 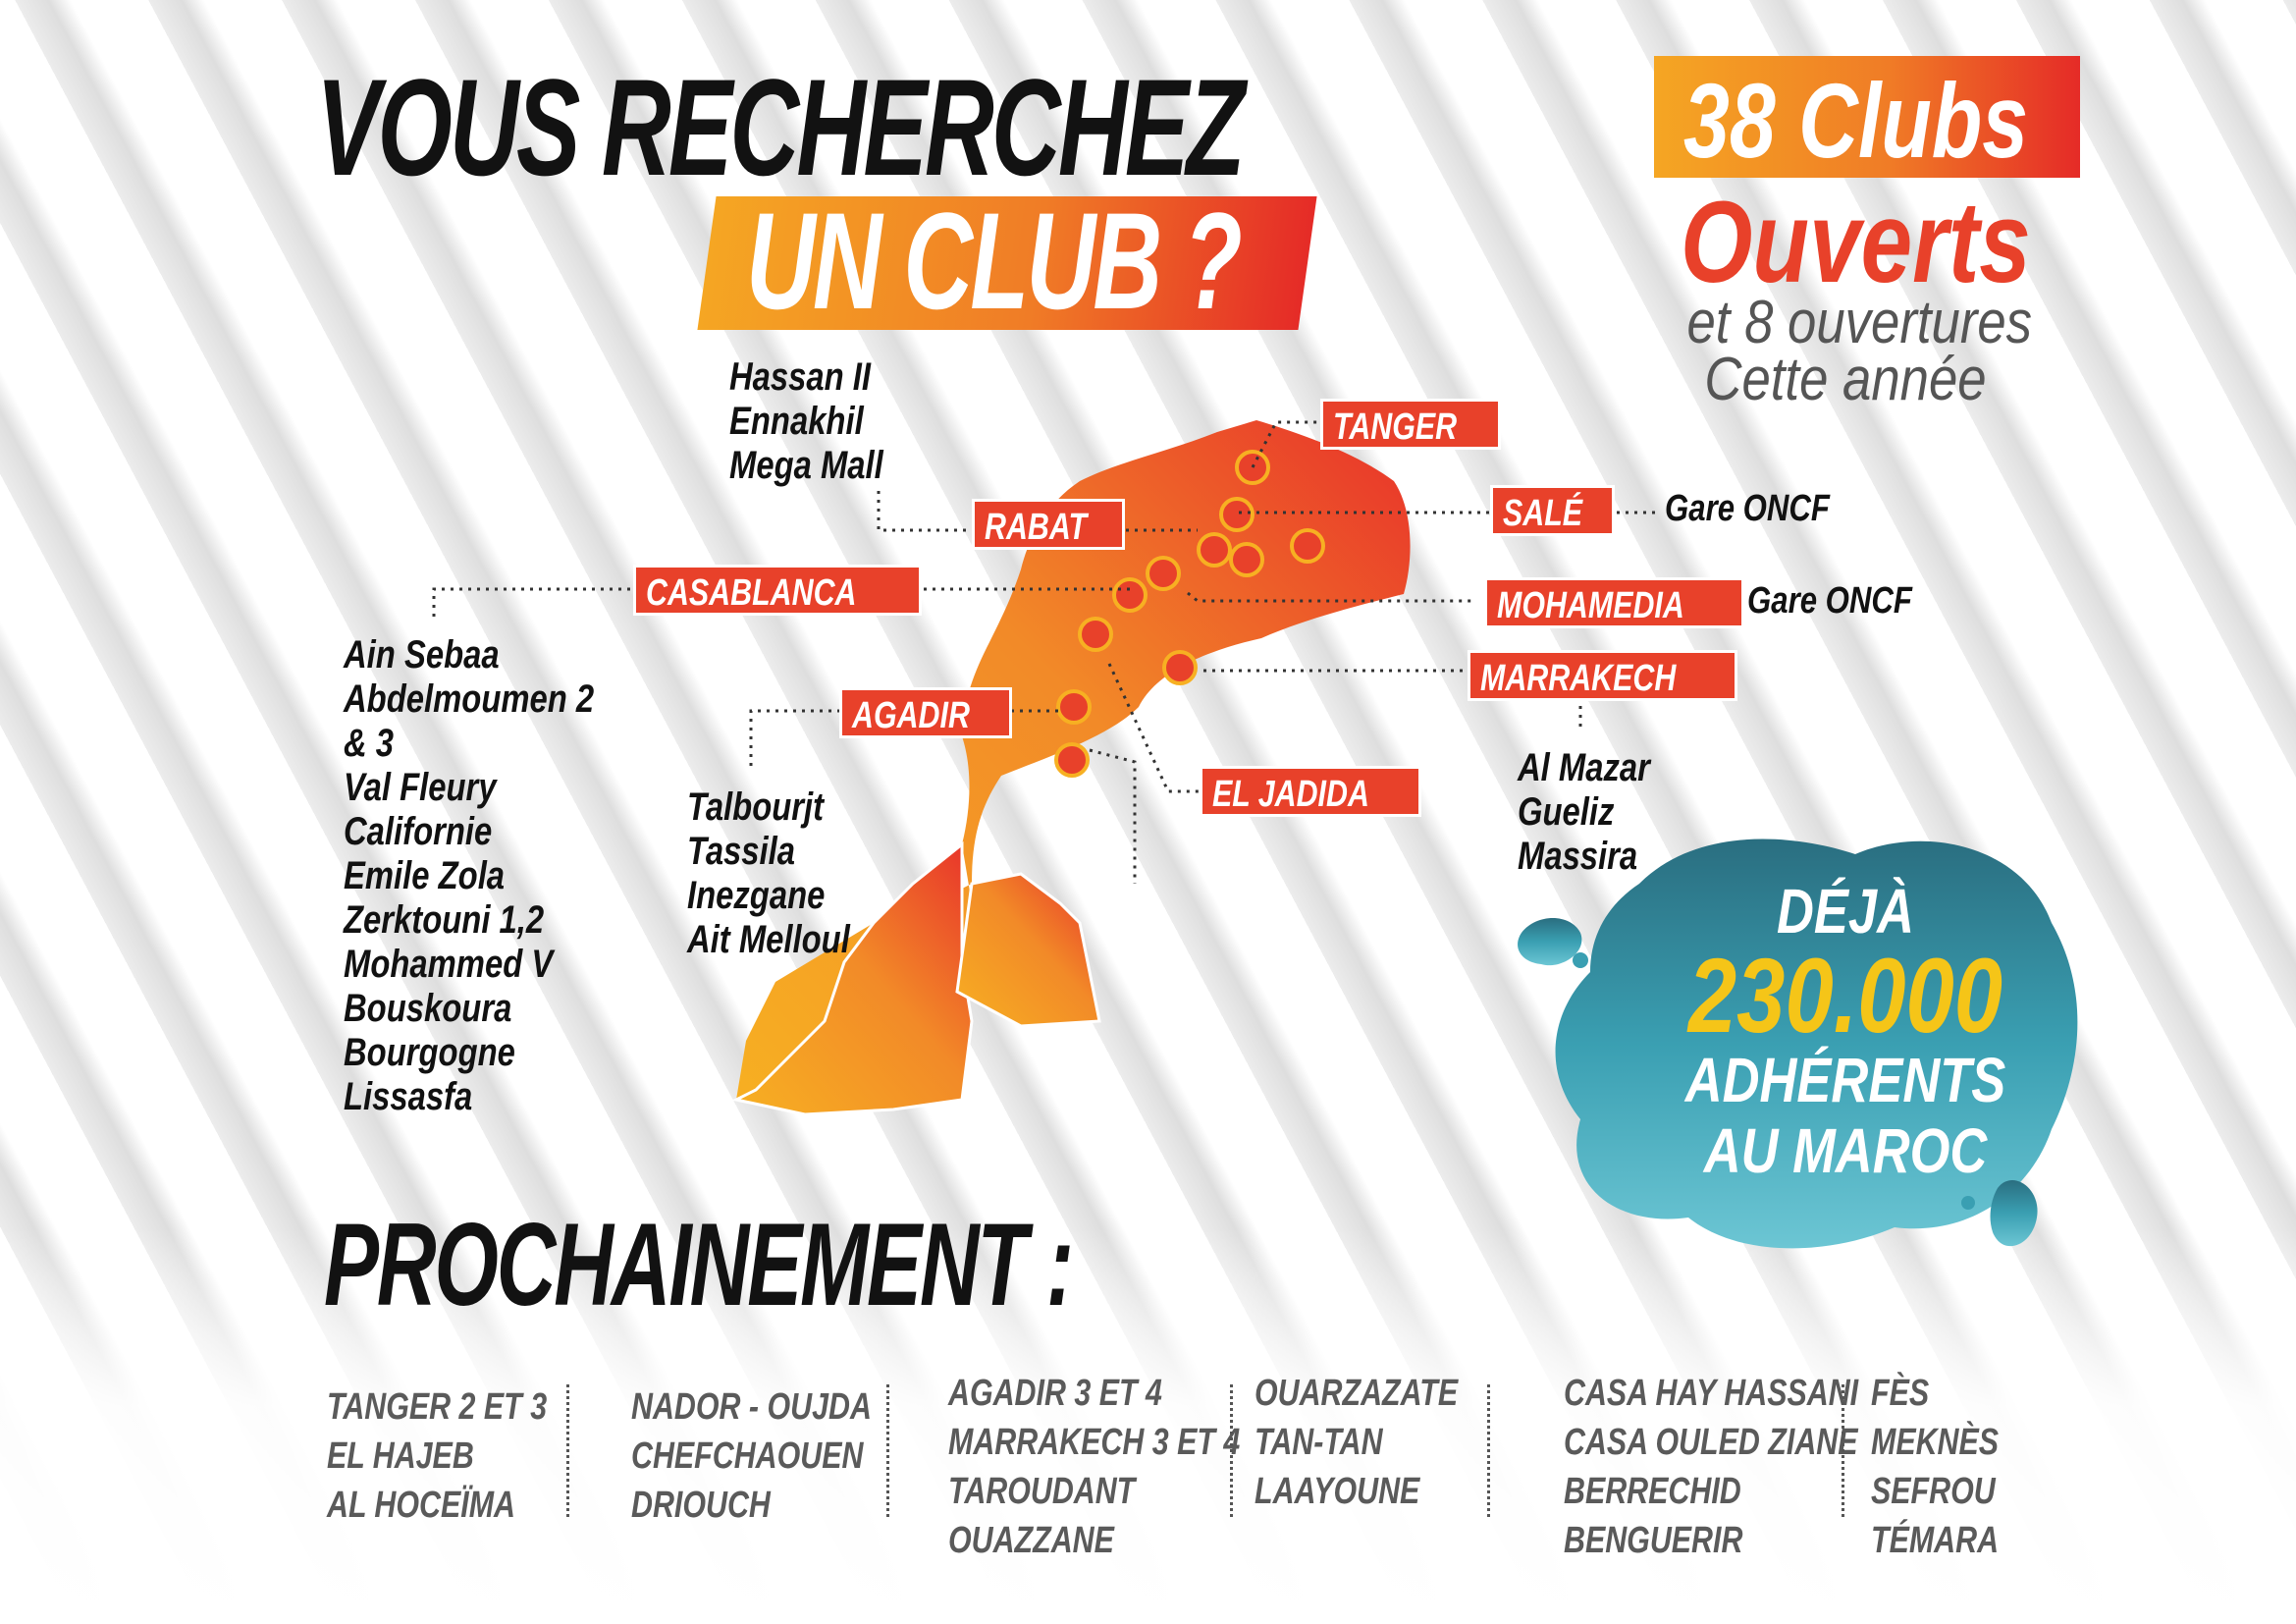 I want to click on clubs-list-rabat: Hassan II Ennakhil Mega Mall, so click(x=823, y=421).